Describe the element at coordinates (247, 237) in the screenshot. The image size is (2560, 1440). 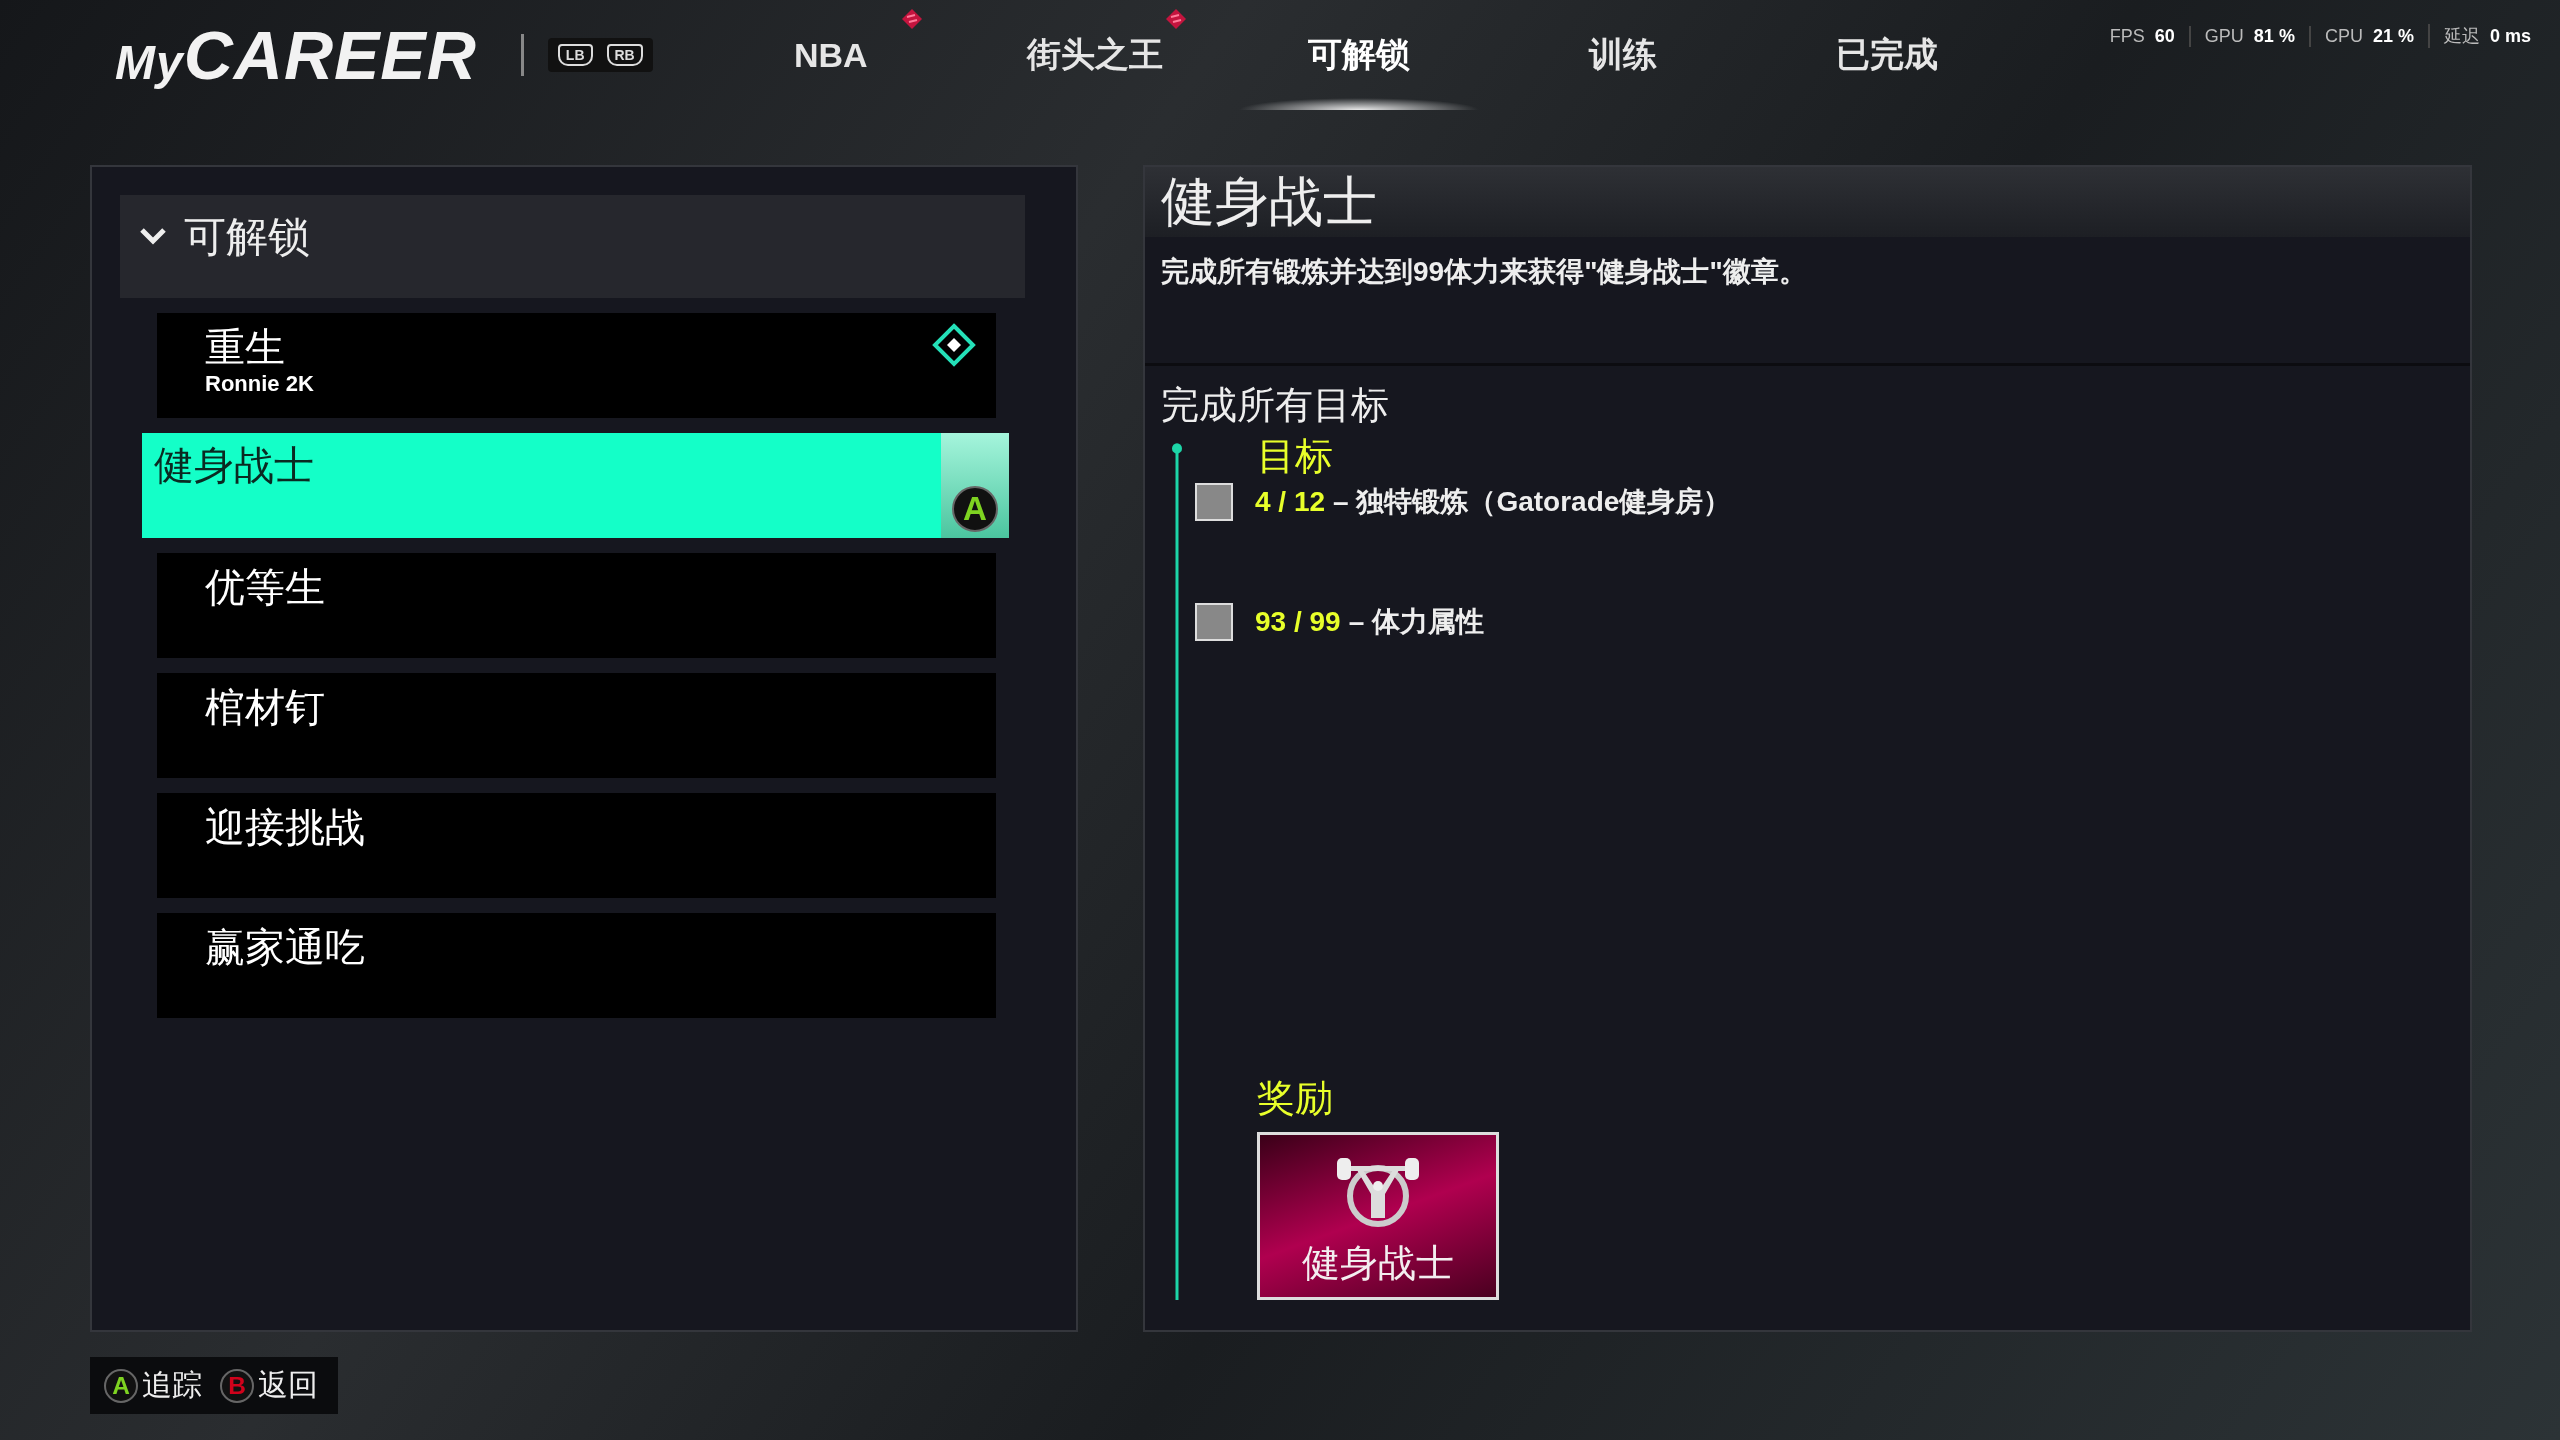
I see `category-title: 可解锁` at that location.